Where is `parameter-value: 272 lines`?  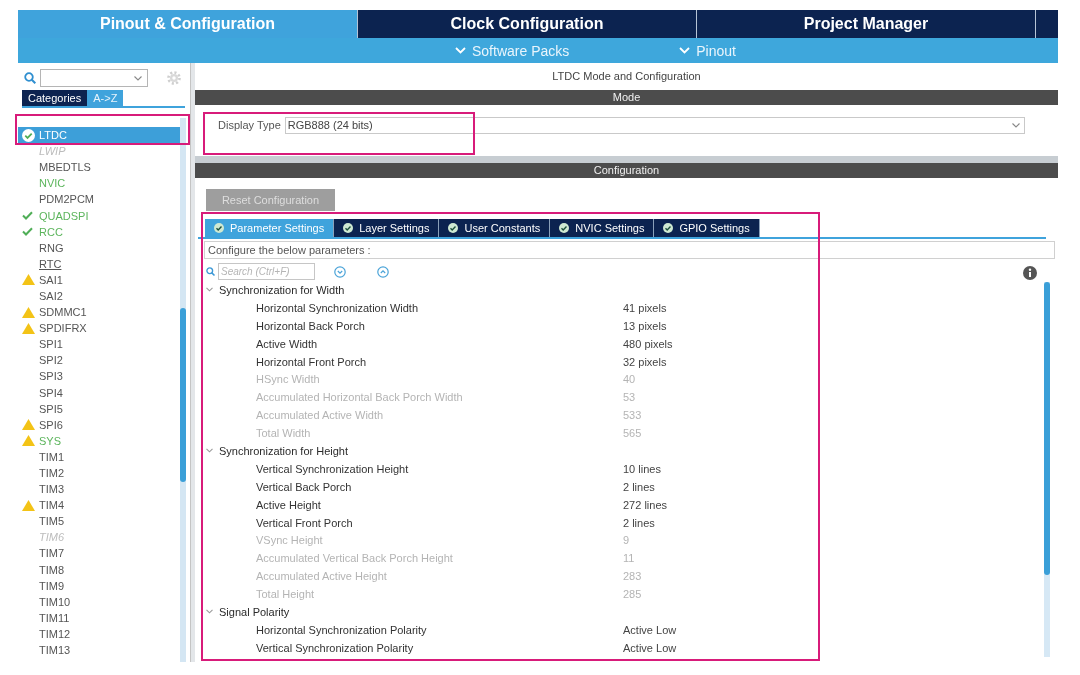
parameter-value: 272 lines is located at coordinates (645, 504).